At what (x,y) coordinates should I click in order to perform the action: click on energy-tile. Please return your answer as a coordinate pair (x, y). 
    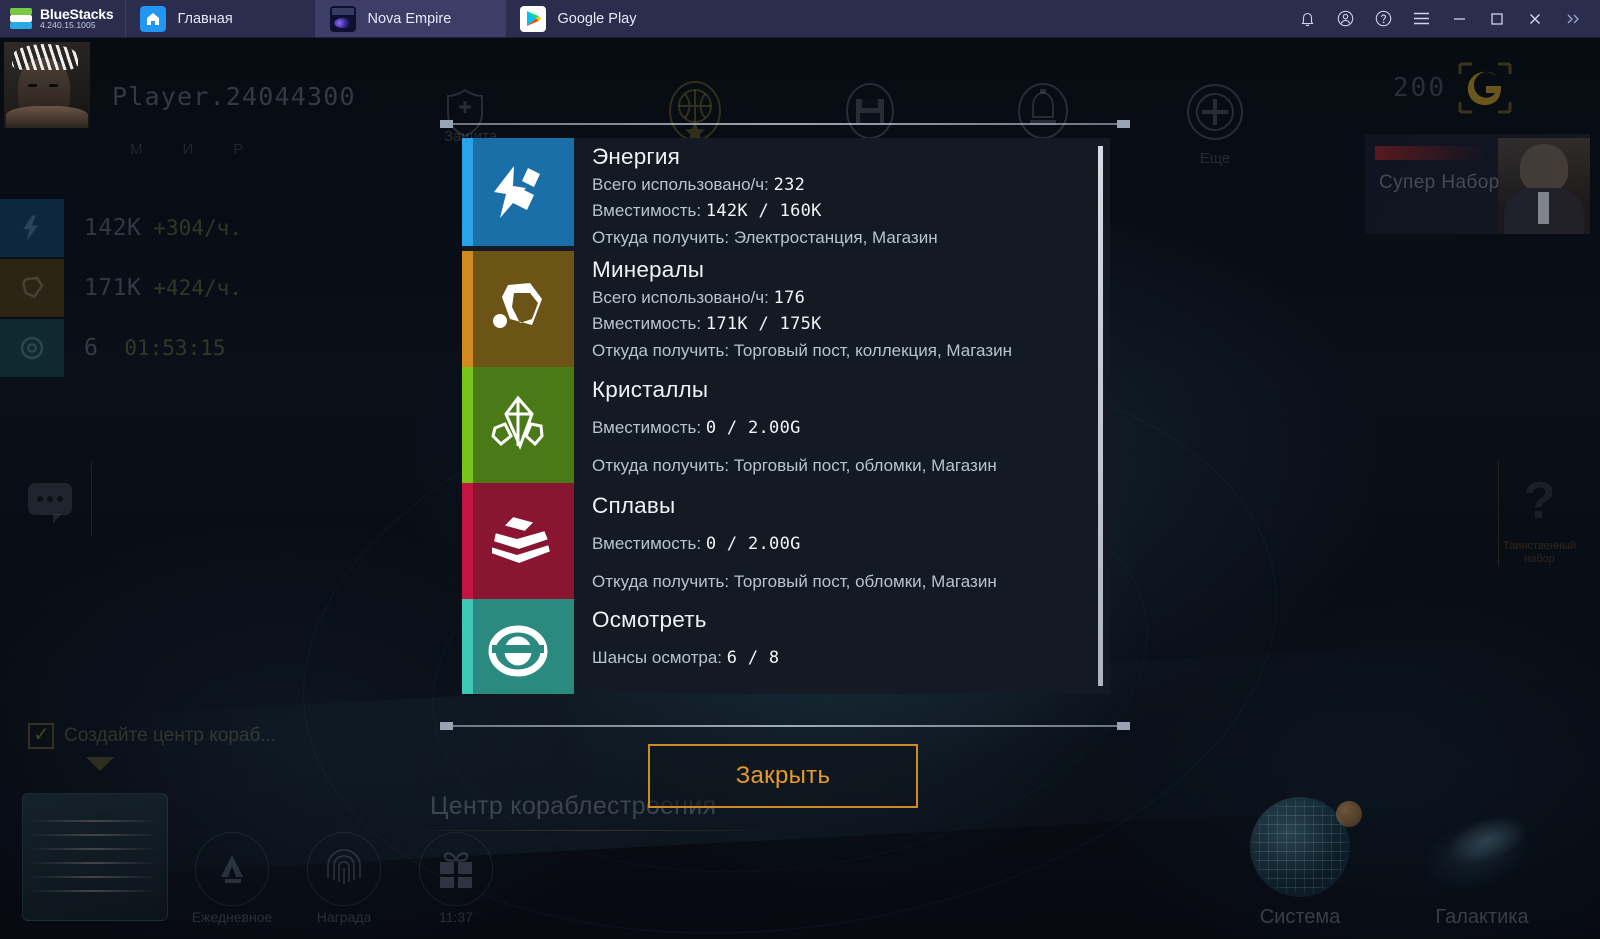
    Looking at the image, I should click on (518, 192).